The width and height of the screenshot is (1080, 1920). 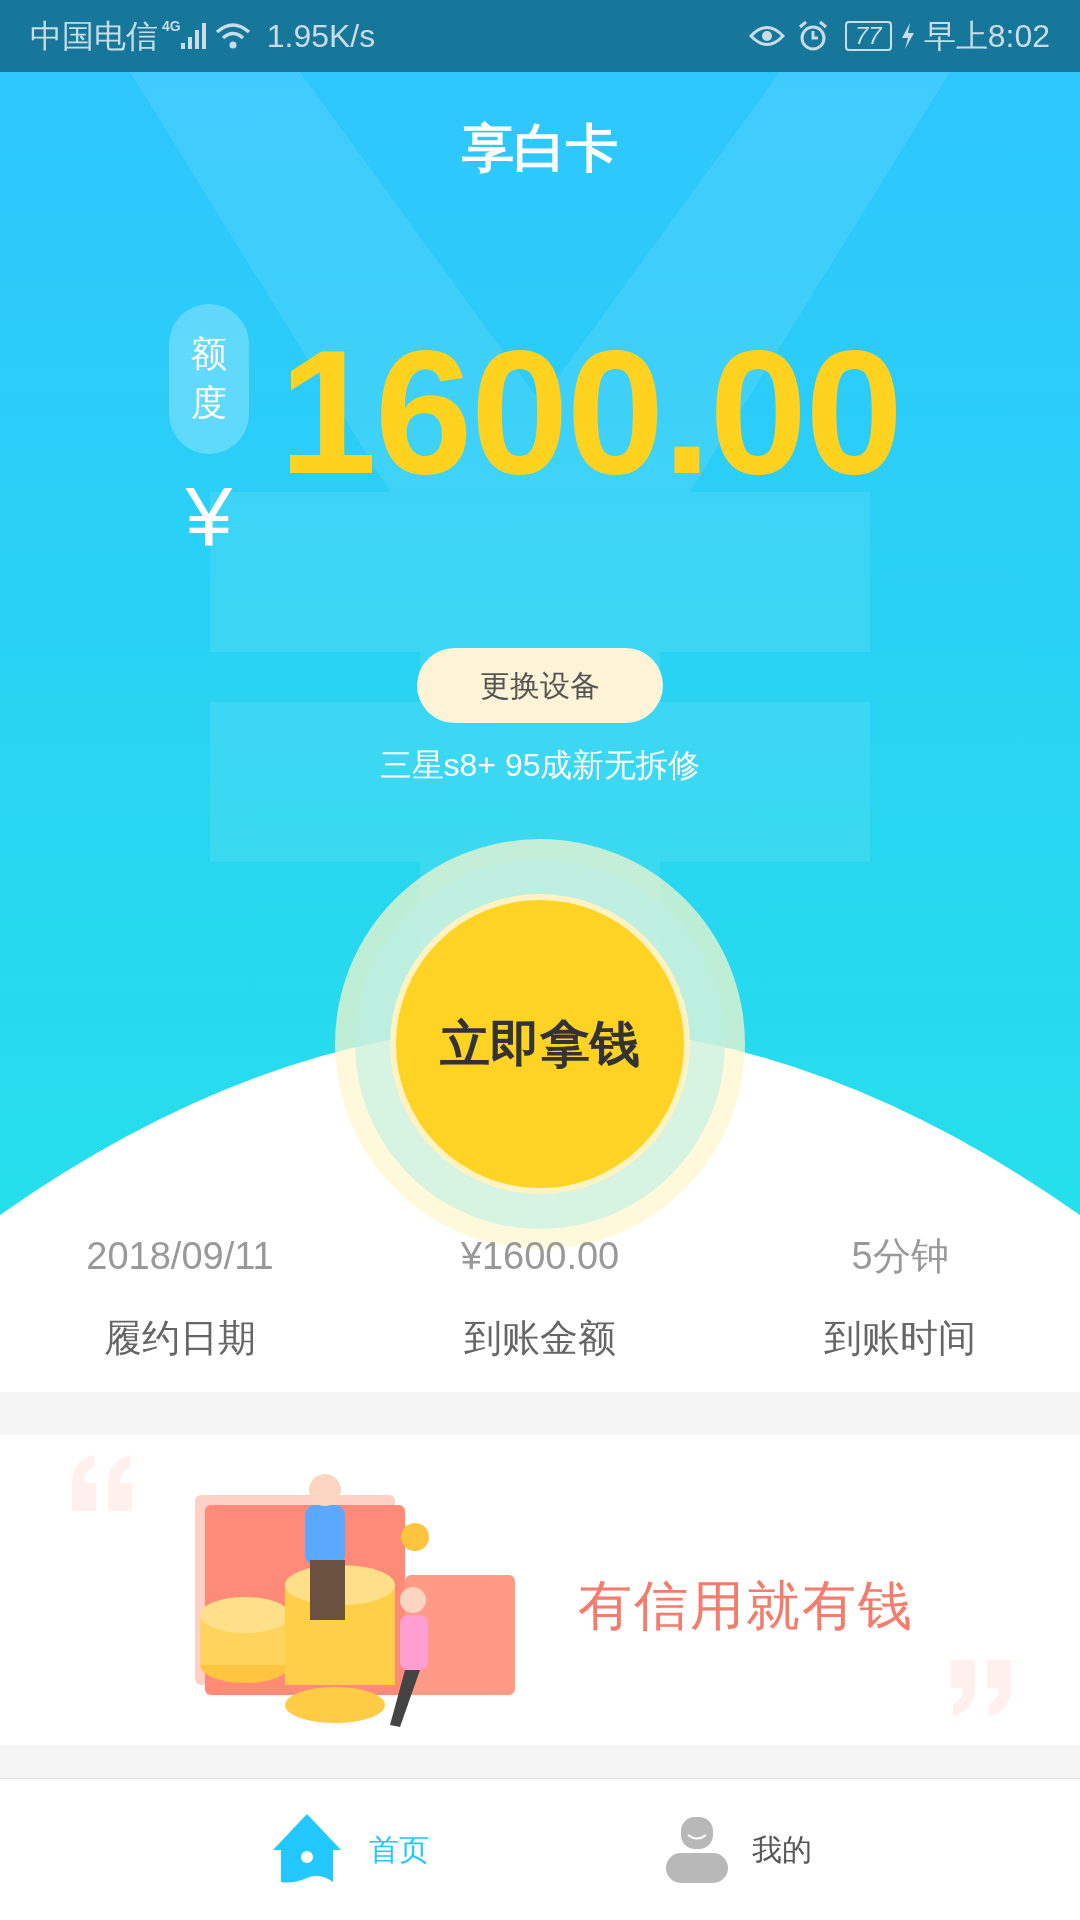 What do you see at coordinates (180, 1338) in the screenshot?
I see `stat-label: 履约日期` at bounding box center [180, 1338].